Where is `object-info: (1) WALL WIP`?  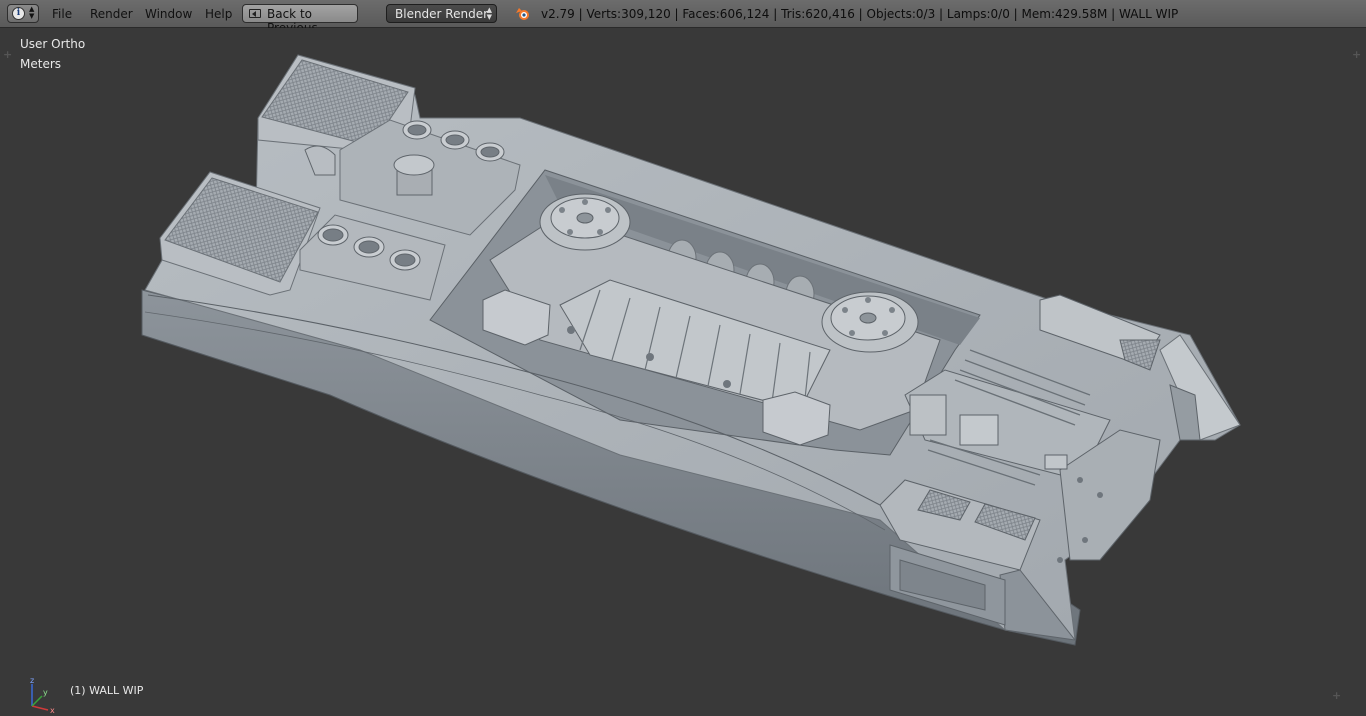
object-info: (1) WALL WIP is located at coordinates (107, 690).